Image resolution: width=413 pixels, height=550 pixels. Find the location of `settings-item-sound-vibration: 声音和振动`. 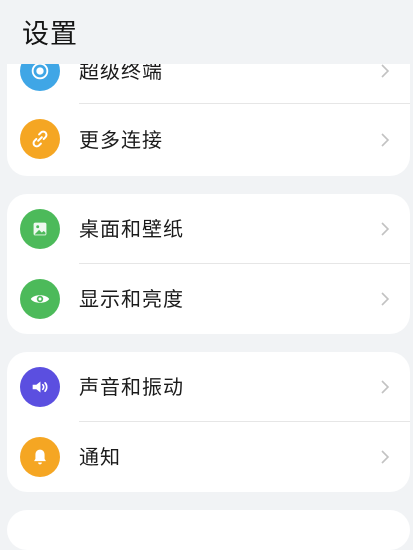

settings-item-sound-vibration: 声音和振动 is located at coordinates (208, 387).